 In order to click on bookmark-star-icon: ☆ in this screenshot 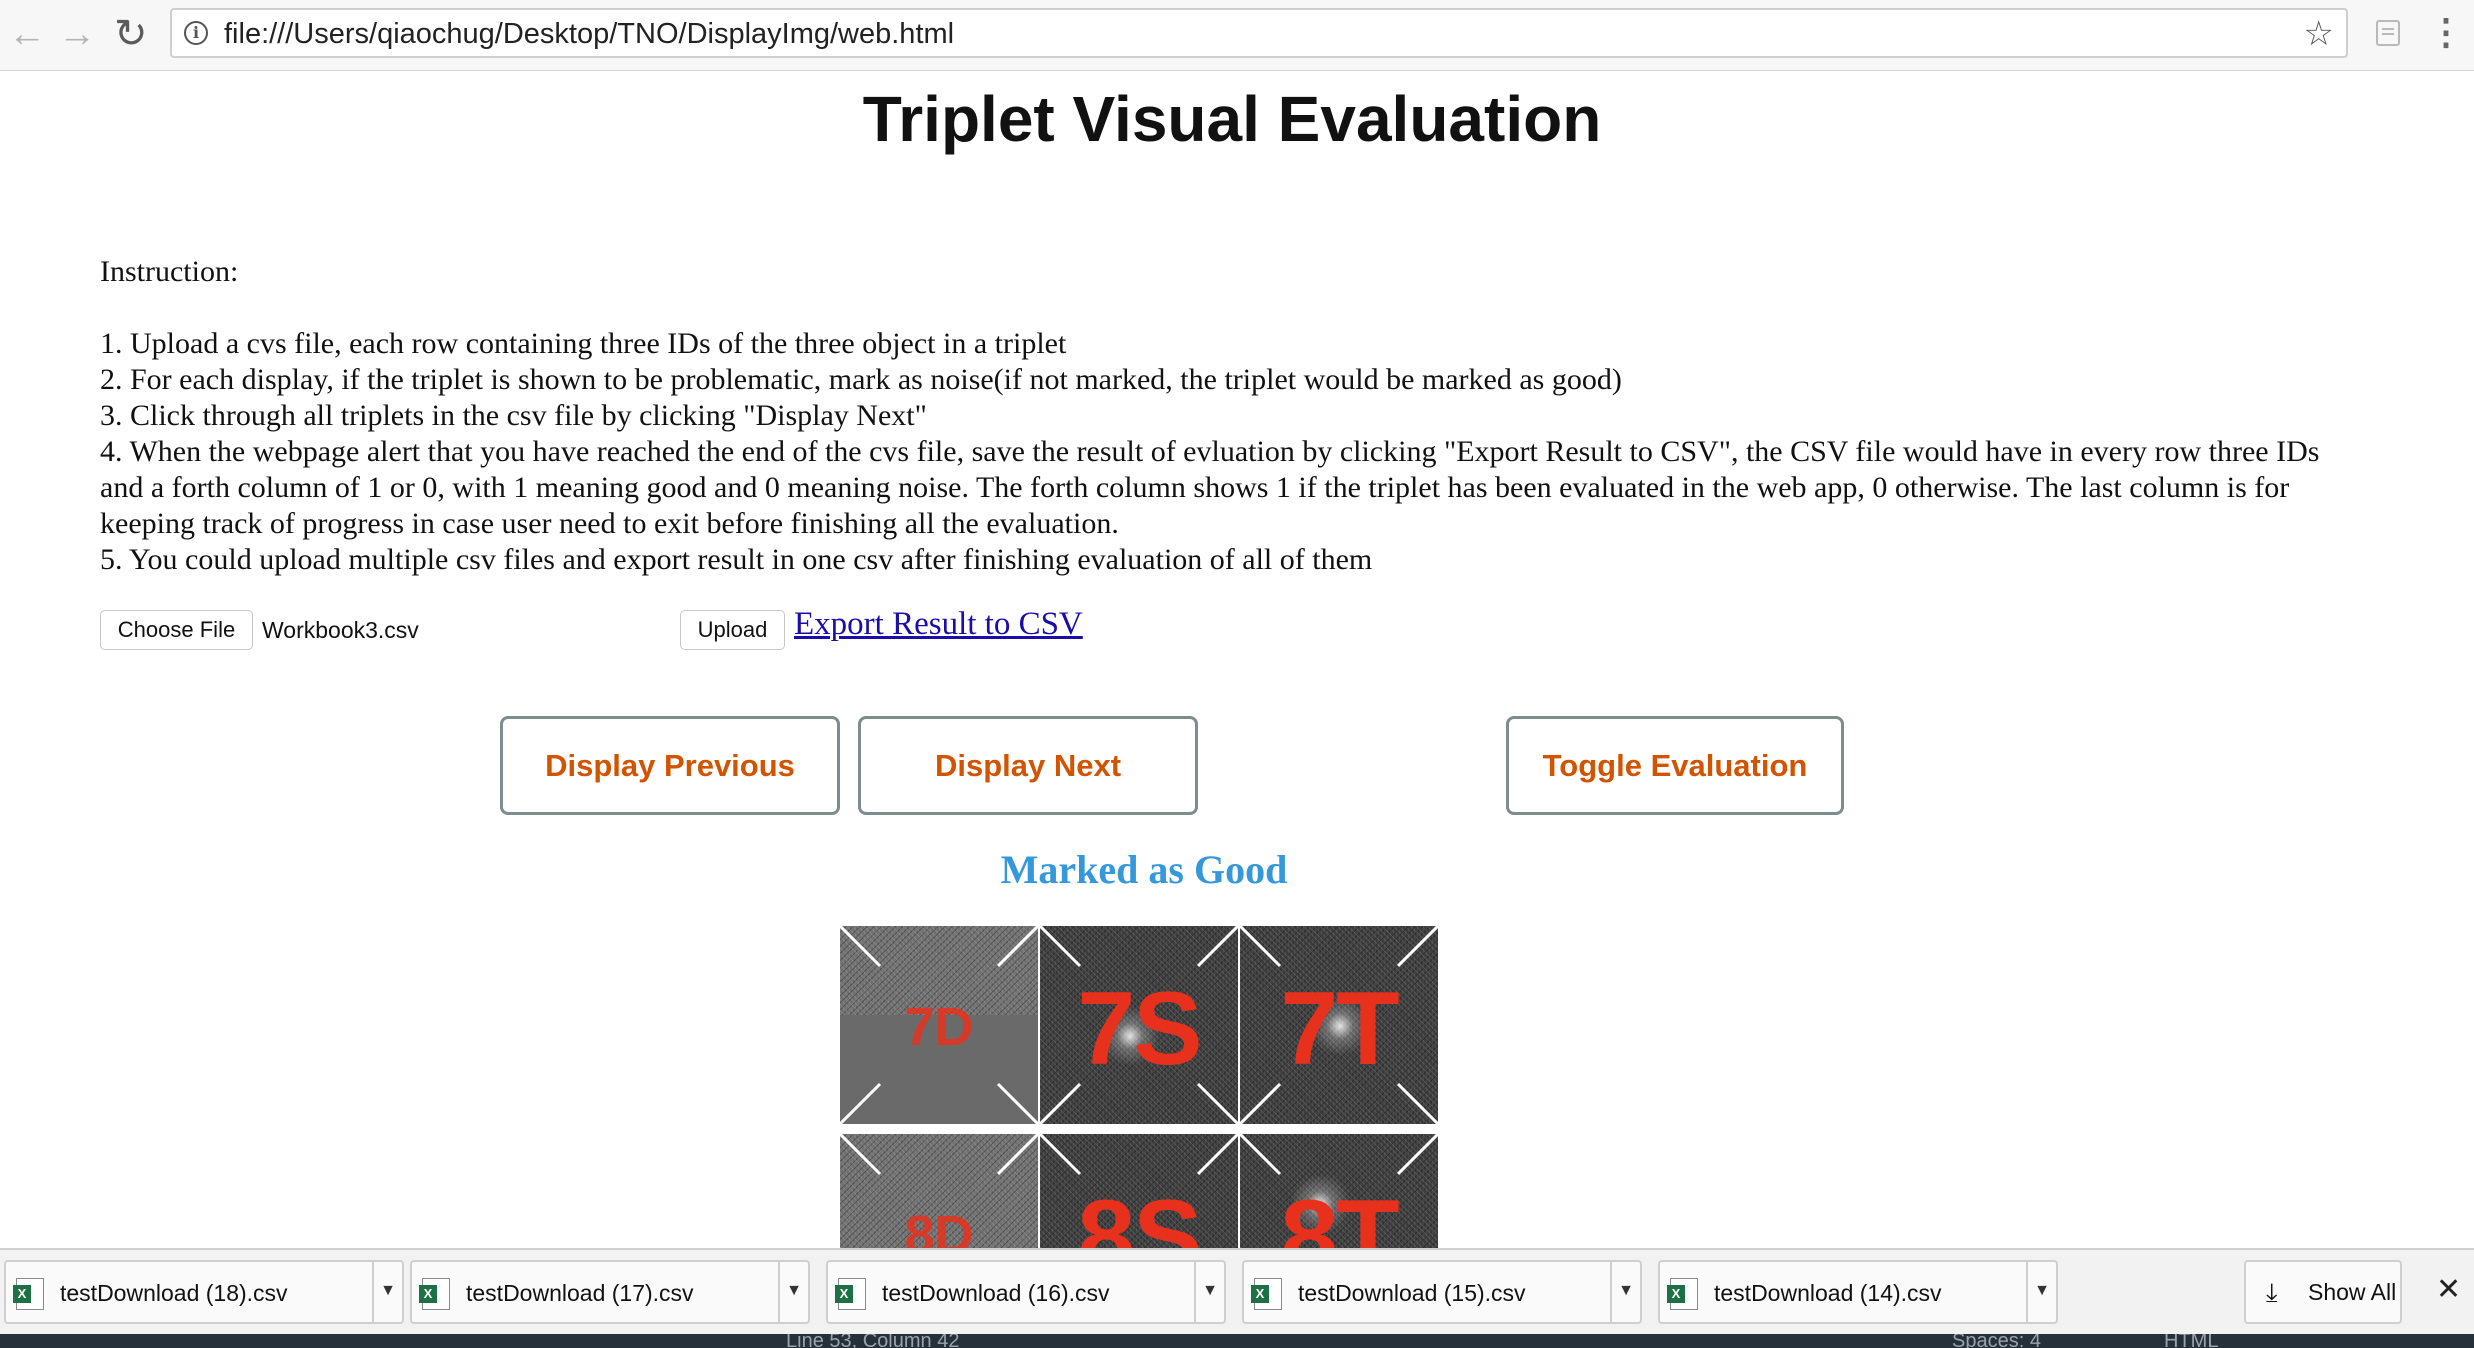, I will do `click(2319, 34)`.